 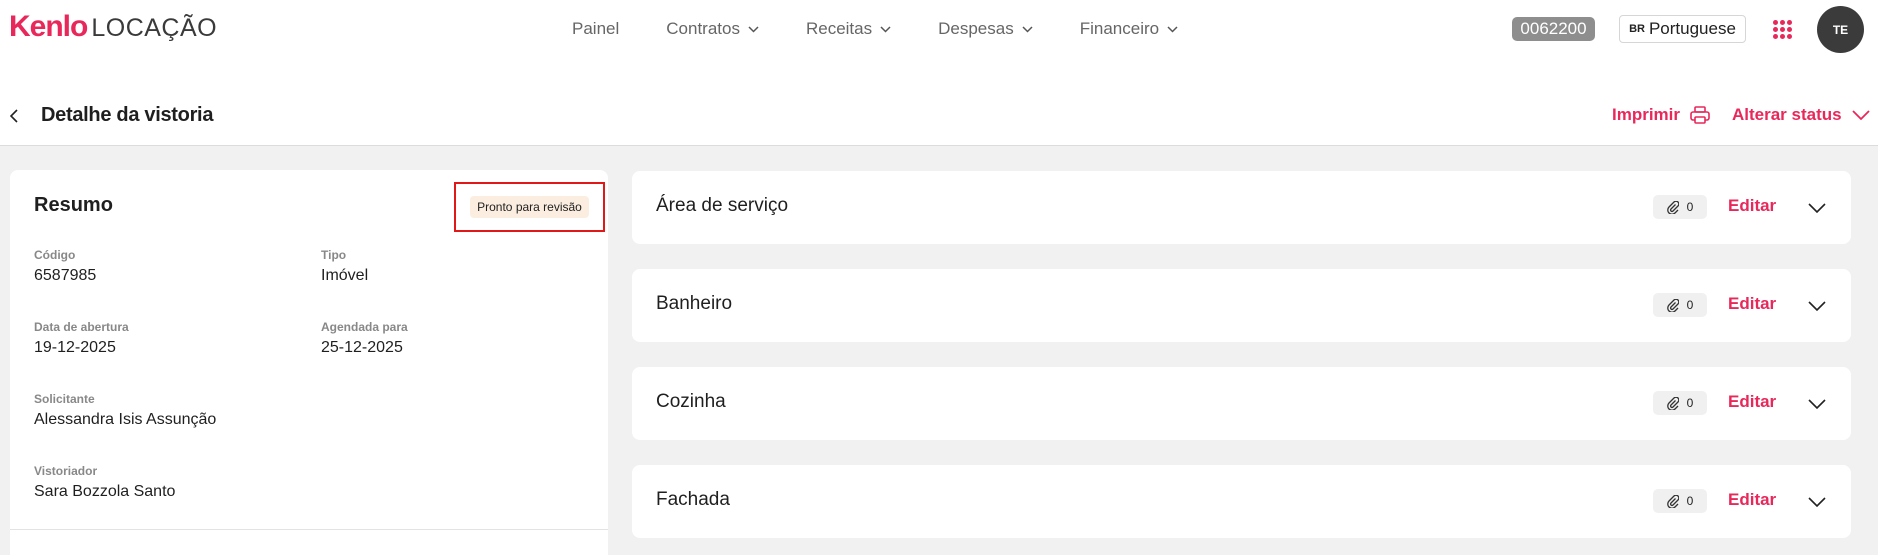 What do you see at coordinates (14, 116) in the screenshot?
I see `back-arrow-icon` at bounding box center [14, 116].